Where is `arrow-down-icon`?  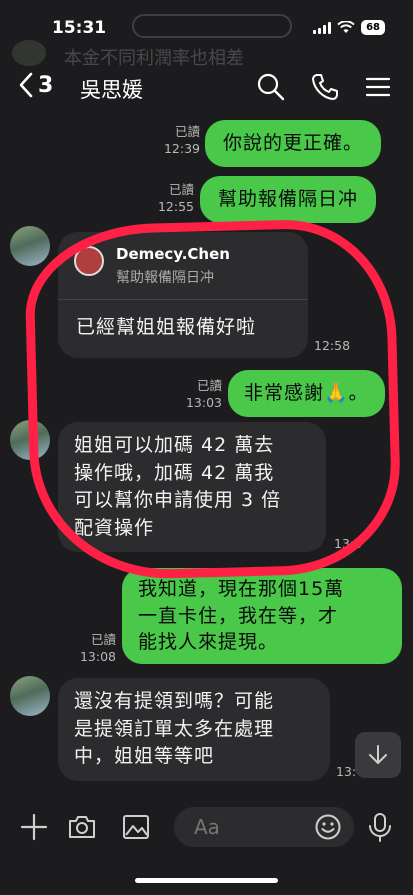
arrow-down-icon is located at coordinates (378, 754).